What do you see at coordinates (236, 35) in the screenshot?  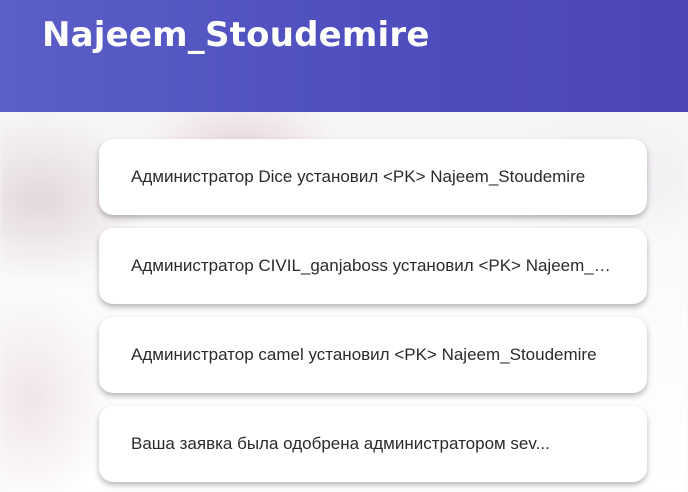 I see `page-title: Najeem_Stoudemire` at bounding box center [236, 35].